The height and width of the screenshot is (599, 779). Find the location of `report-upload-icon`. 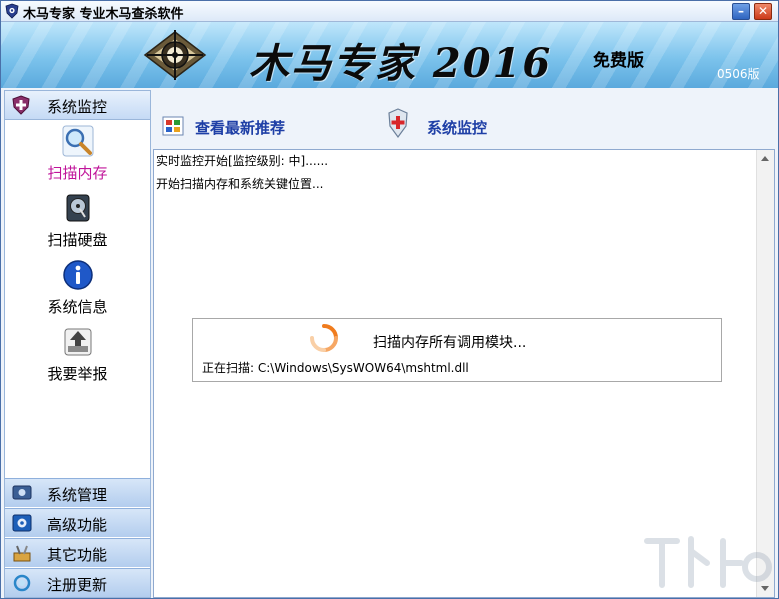

report-upload-icon is located at coordinates (77, 342).